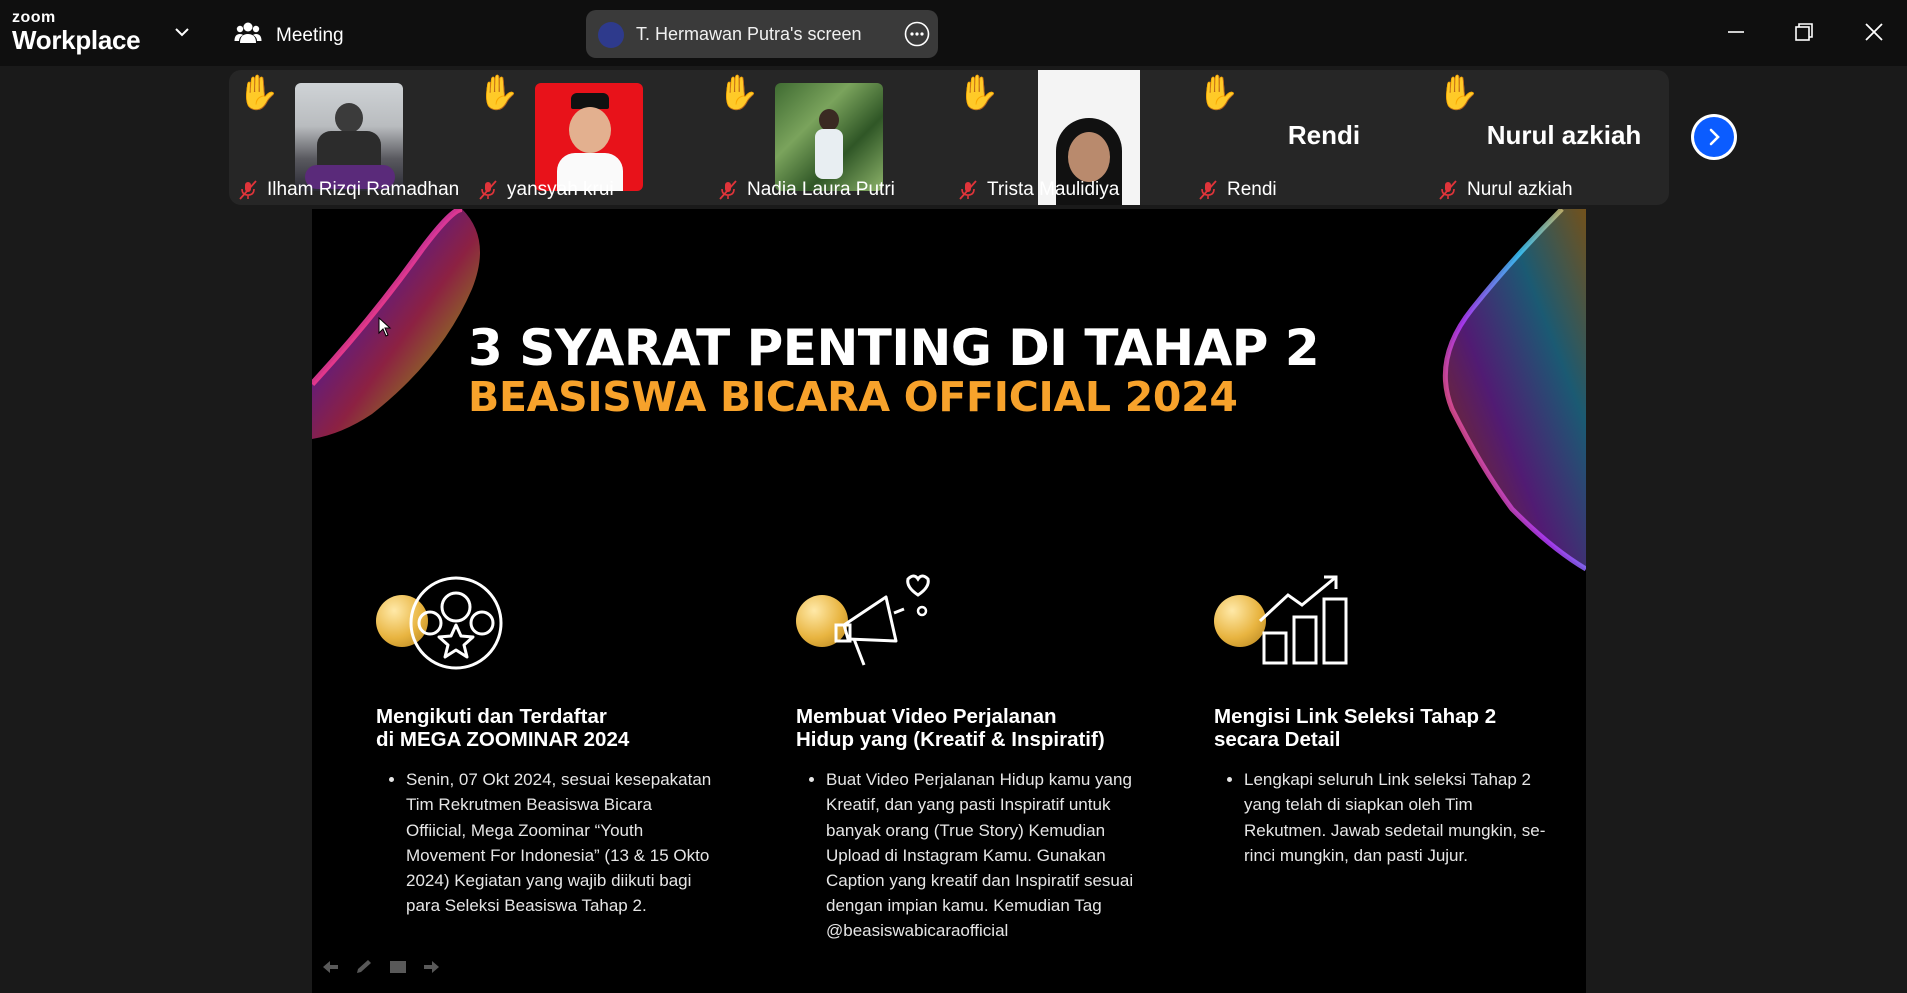  Describe the element at coordinates (1069, 137) in the screenshot. I see `participant-tile: ✋ Trista Maulidiya` at that location.